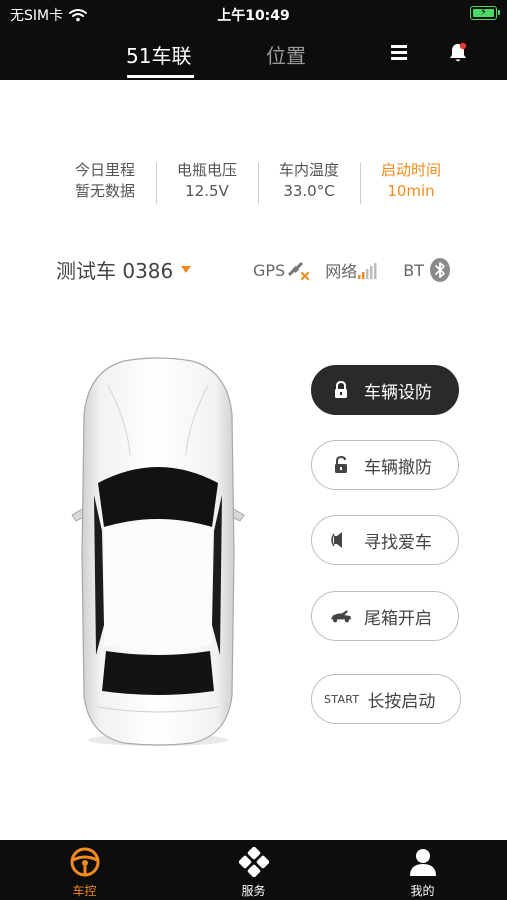 Image resolution: width=507 pixels, height=900 pixels. Describe the element at coordinates (411, 191) in the screenshot. I see `stat-value: 10min` at that location.